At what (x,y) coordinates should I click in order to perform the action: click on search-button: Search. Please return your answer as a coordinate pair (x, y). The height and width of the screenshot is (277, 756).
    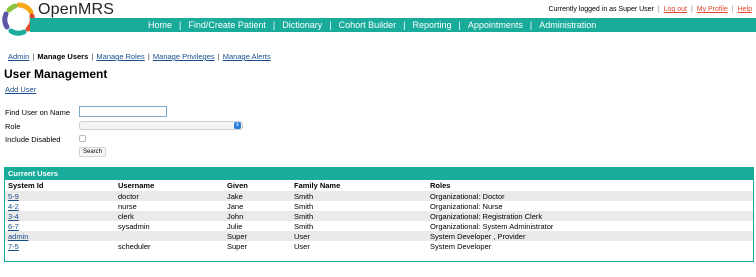
    Looking at the image, I should click on (92, 152).